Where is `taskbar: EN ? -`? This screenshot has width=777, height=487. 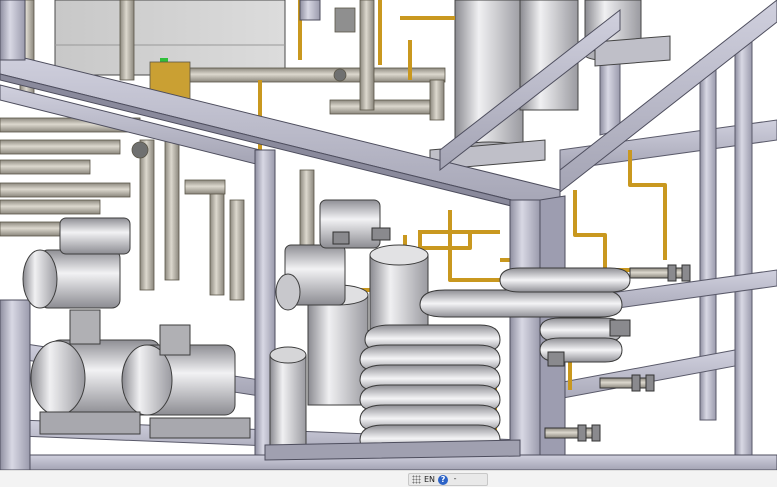
taskbar: EN ? - is located at coordinates (388, 478).